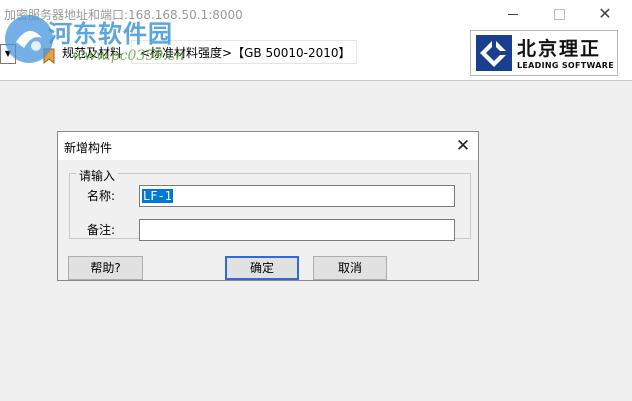  Describe the element at coordinates (494, 53) in the screenshot. I see `logo-mark-icon` at that location.